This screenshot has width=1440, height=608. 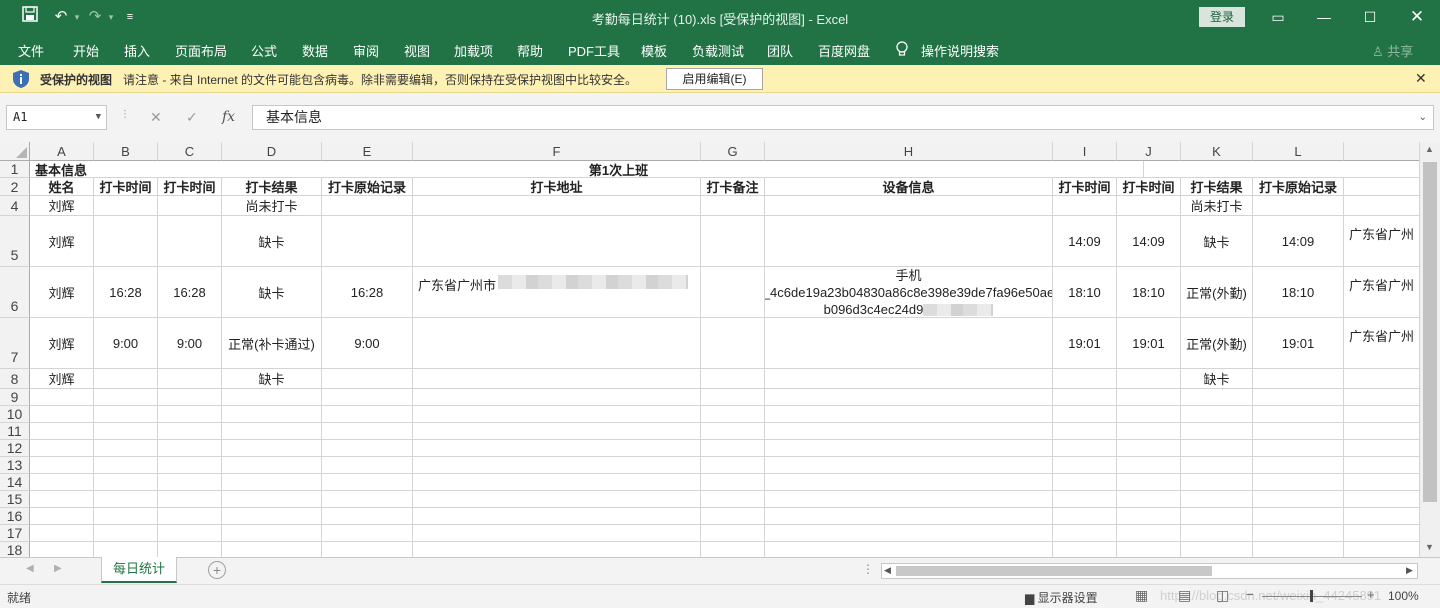 What do you see at coordinates (1085, 151) in the screenshot?
I see `column-header-i: I` at bounding box center [1085, 151].